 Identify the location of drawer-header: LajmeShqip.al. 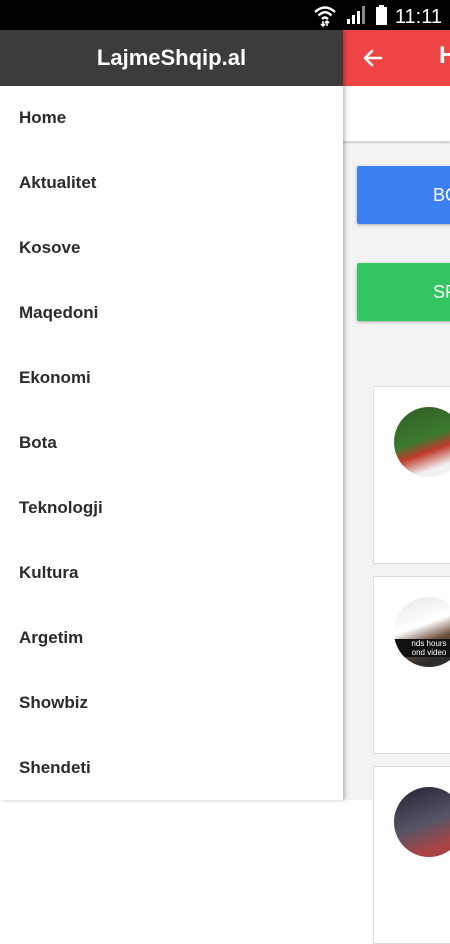
(171, 58).